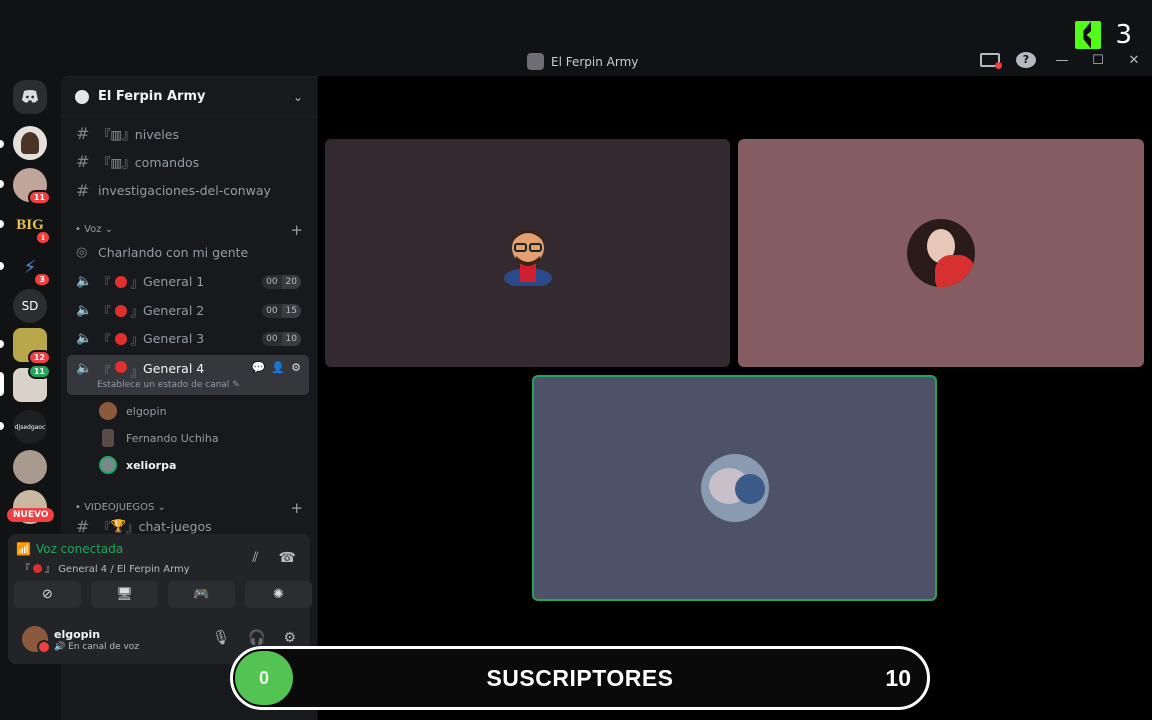 This screenshot has height=720, width=1152. What do you see at coordinates (189, 508) in the screenshot?
I see `category-videojuegos: • VIDEOJUEGOS ⌄ +` at bounding box center [189, 508].